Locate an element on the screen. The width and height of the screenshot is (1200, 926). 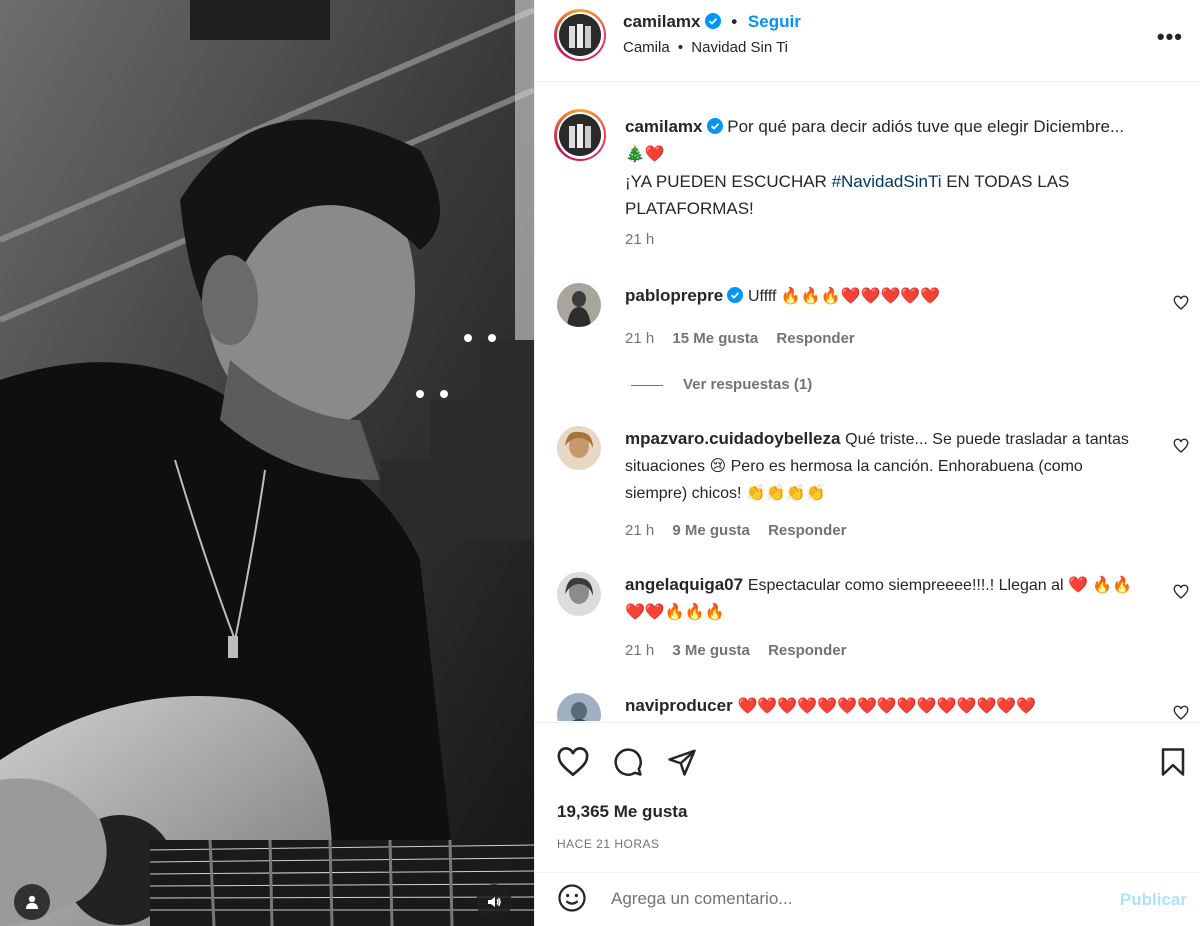
user-icon is located at coordinates (32, 902).